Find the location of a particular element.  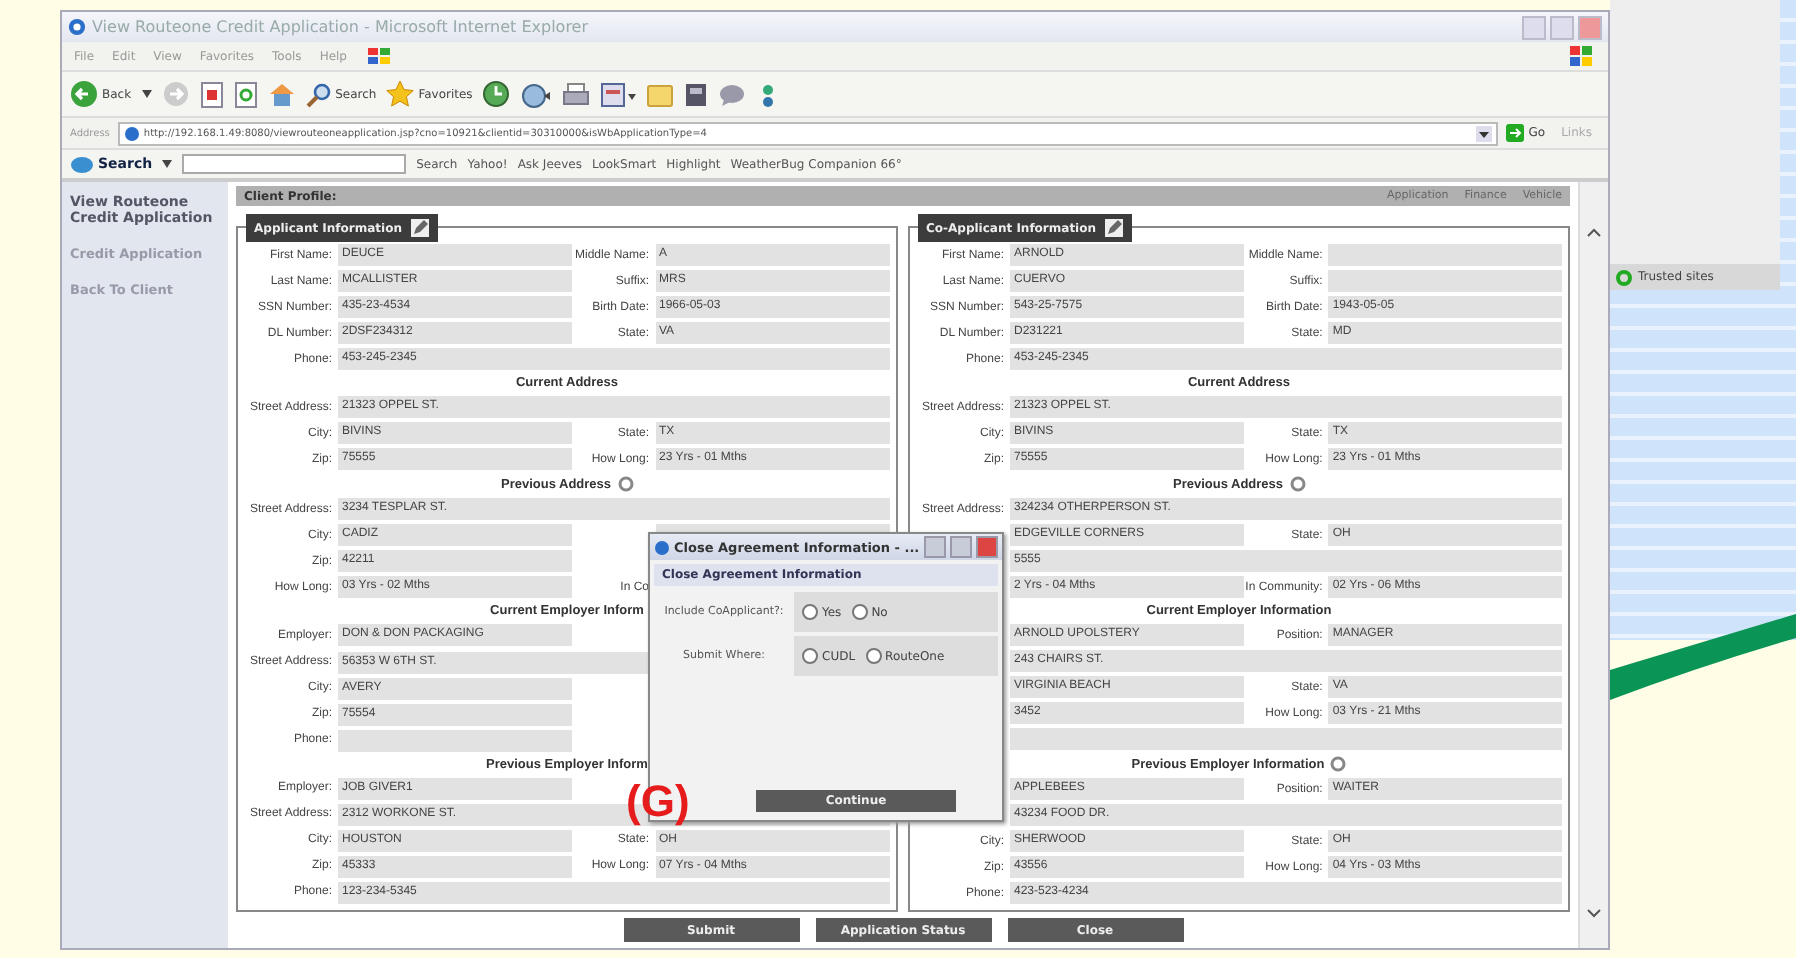

history-icon is located at coordinates (496, 94).